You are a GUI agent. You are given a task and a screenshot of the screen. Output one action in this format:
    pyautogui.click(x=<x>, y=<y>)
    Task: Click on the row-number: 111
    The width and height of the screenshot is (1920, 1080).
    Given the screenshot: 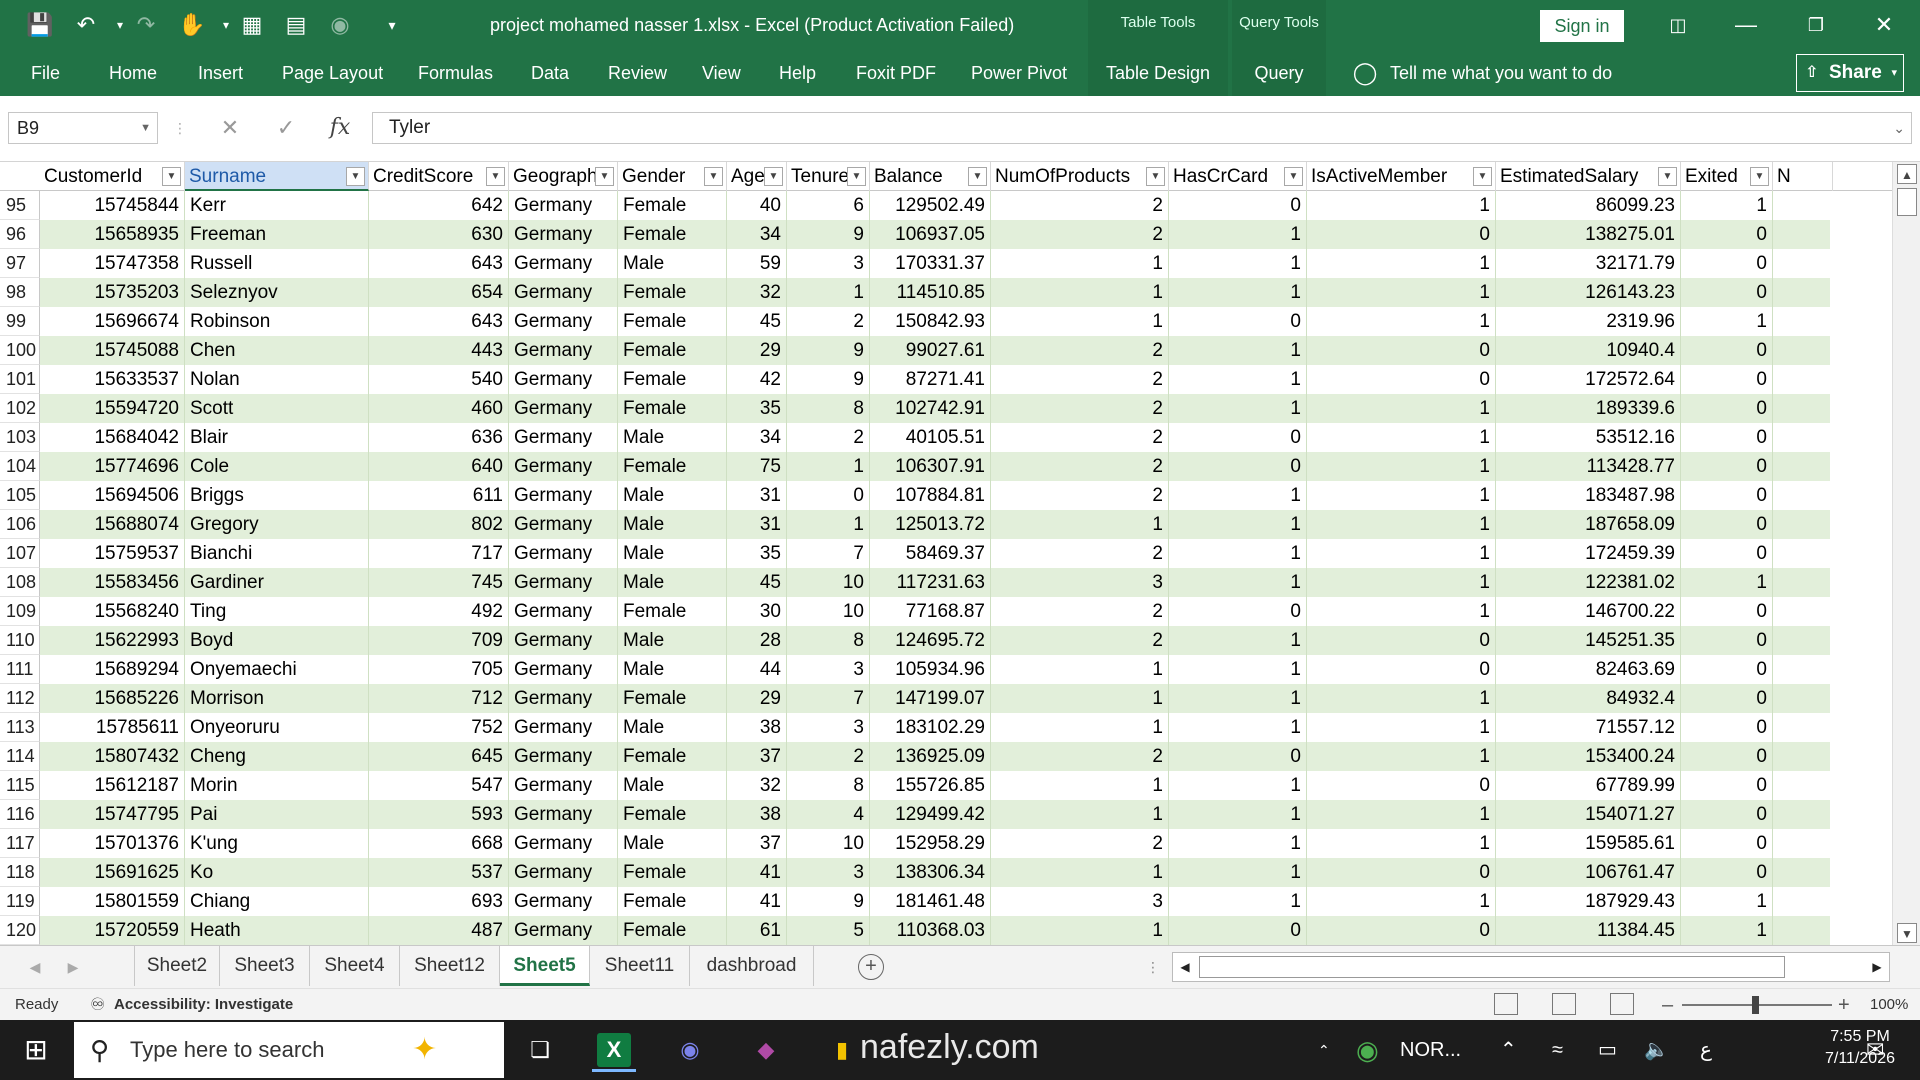 What is the action you would take?
    pyautogui.click(x=20, y=669)
    